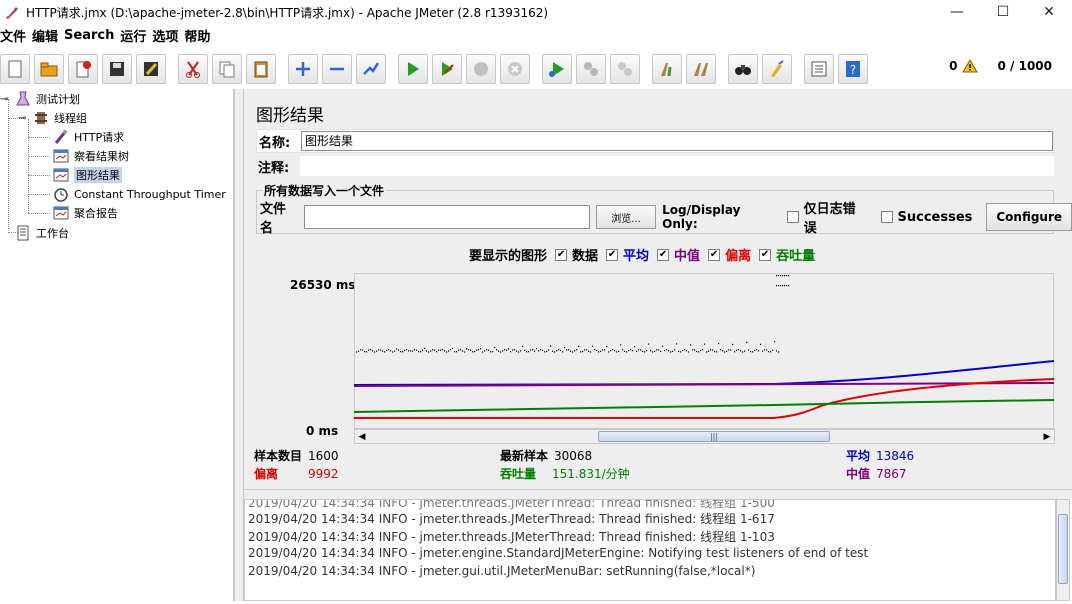 This screenshot has width=1072, height=604. Describe the element at coordinates (792, 217) in the screenshot. I see `errors-only-checkbox` at that location.